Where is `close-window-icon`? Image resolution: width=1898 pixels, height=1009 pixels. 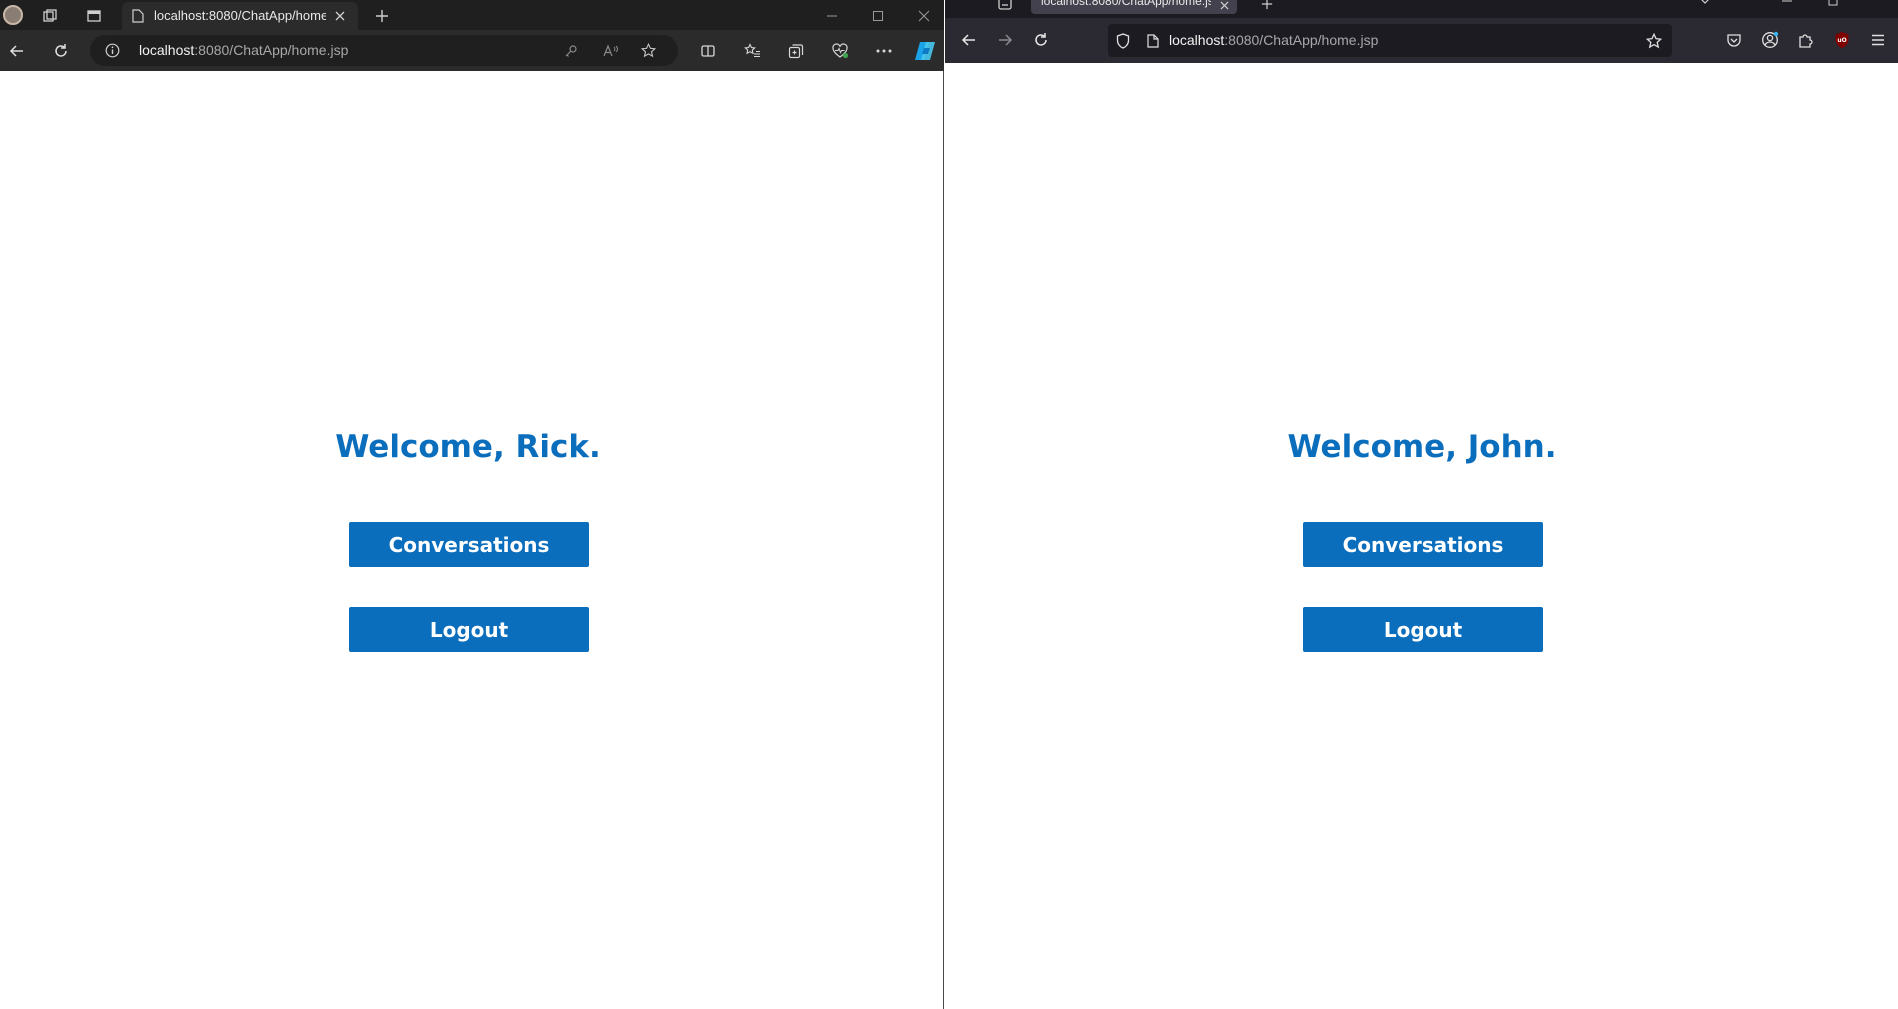
close-window-icon is located at coordinates (924, 16).